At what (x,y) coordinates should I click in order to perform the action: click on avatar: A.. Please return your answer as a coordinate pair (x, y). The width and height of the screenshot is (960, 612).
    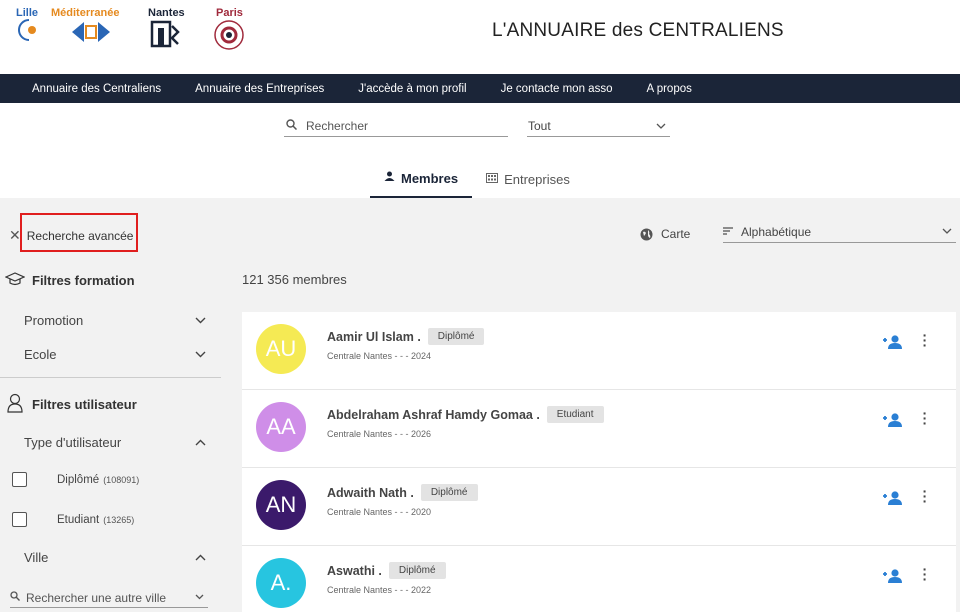
    Looking at the image, I should click on (281, 583).